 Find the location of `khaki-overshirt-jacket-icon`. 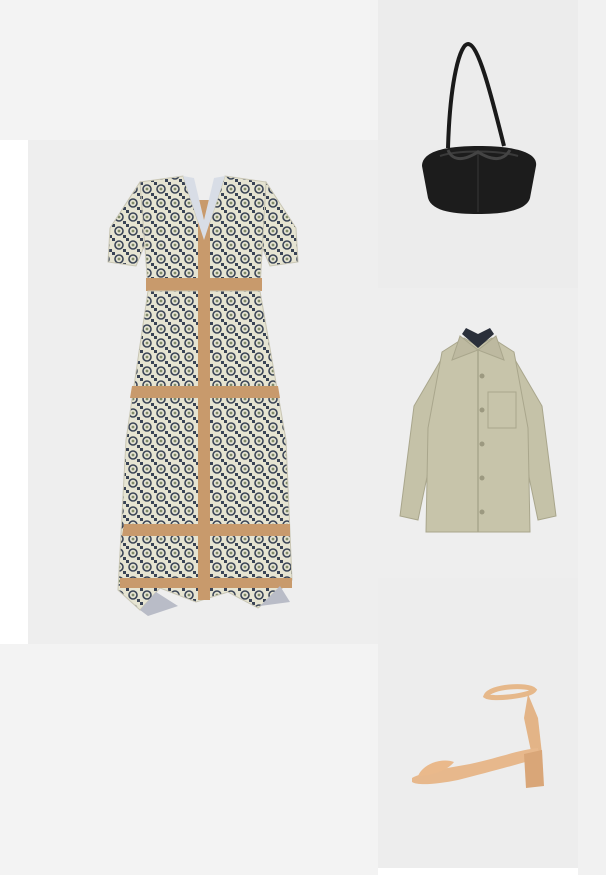

khaki-overshirt-jacket-icon is located at coordinates (478, 430).